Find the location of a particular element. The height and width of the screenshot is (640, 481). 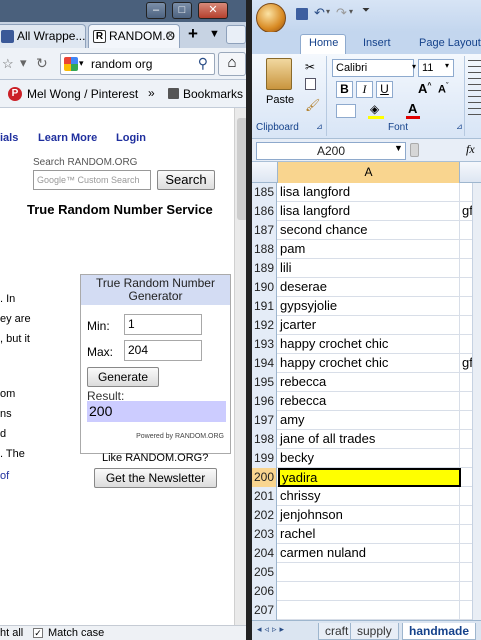

decrease-font-icon: Aˇ is located at coordinates (443, 89).